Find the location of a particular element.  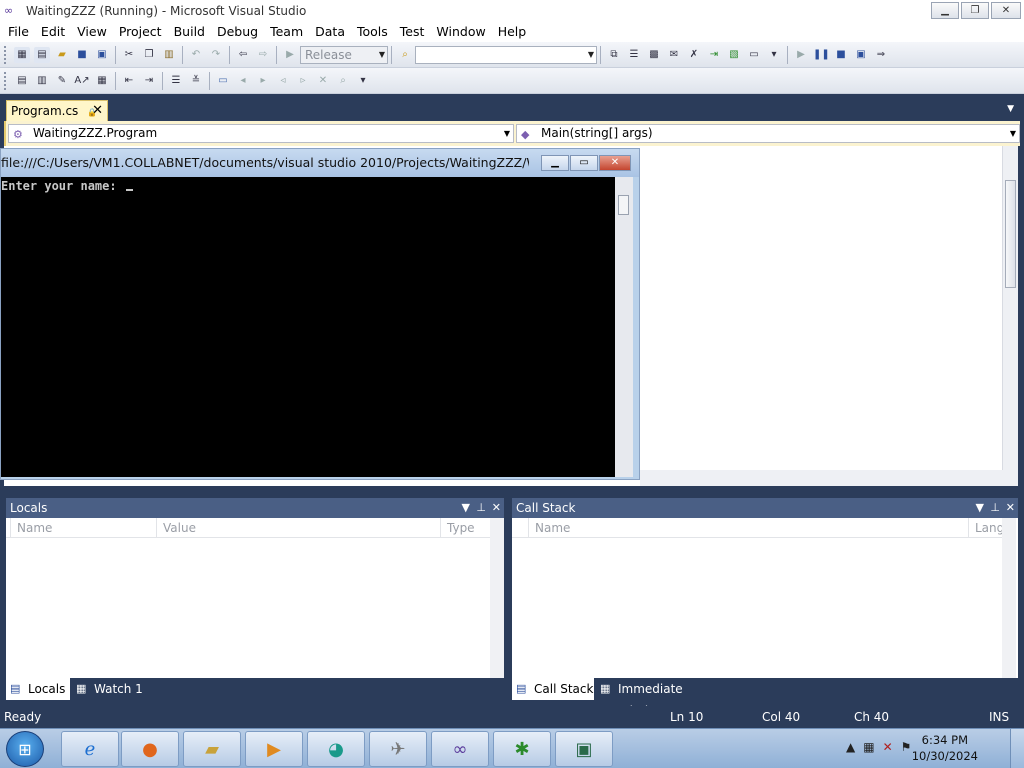

taskbar-rocket-app: ✈ is located at coordinates (398, 749).